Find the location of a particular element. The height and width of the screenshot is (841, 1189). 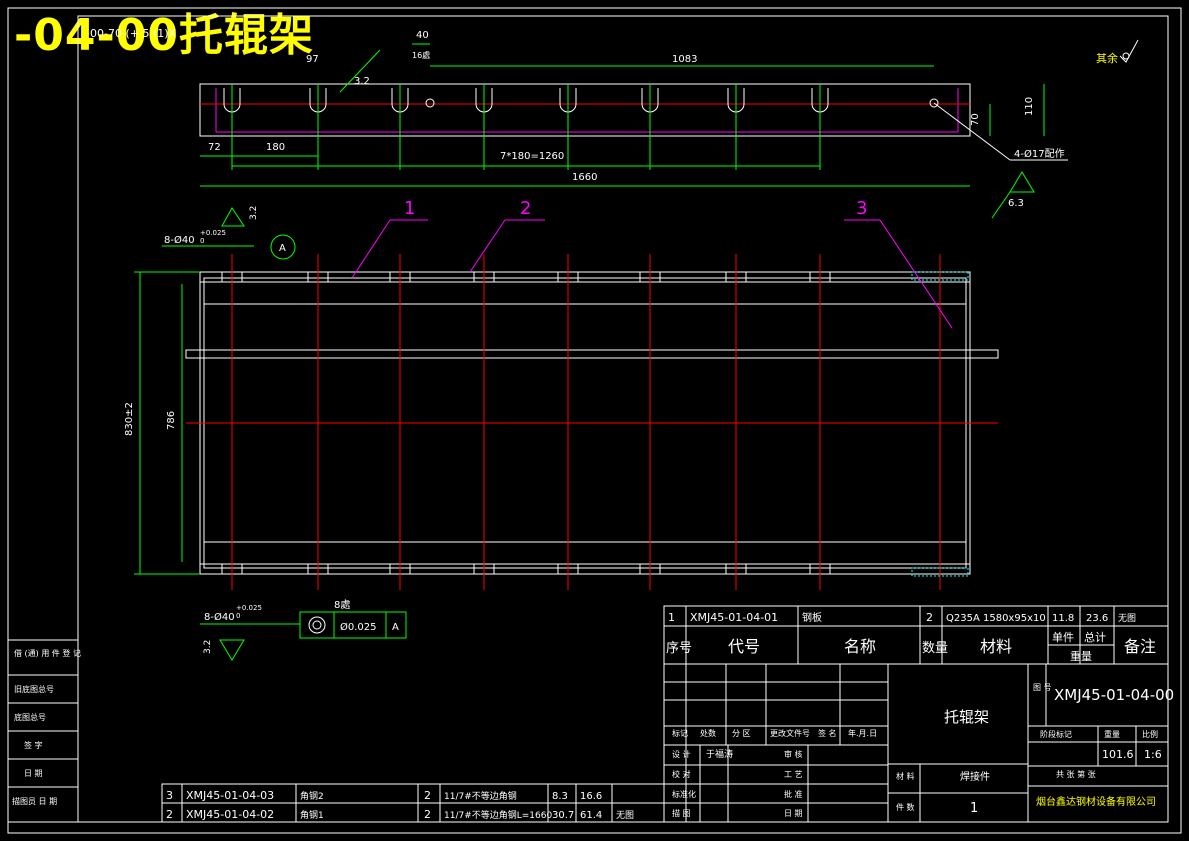

tb-role-approve: 批 准 is located at coordinates (793, 794).